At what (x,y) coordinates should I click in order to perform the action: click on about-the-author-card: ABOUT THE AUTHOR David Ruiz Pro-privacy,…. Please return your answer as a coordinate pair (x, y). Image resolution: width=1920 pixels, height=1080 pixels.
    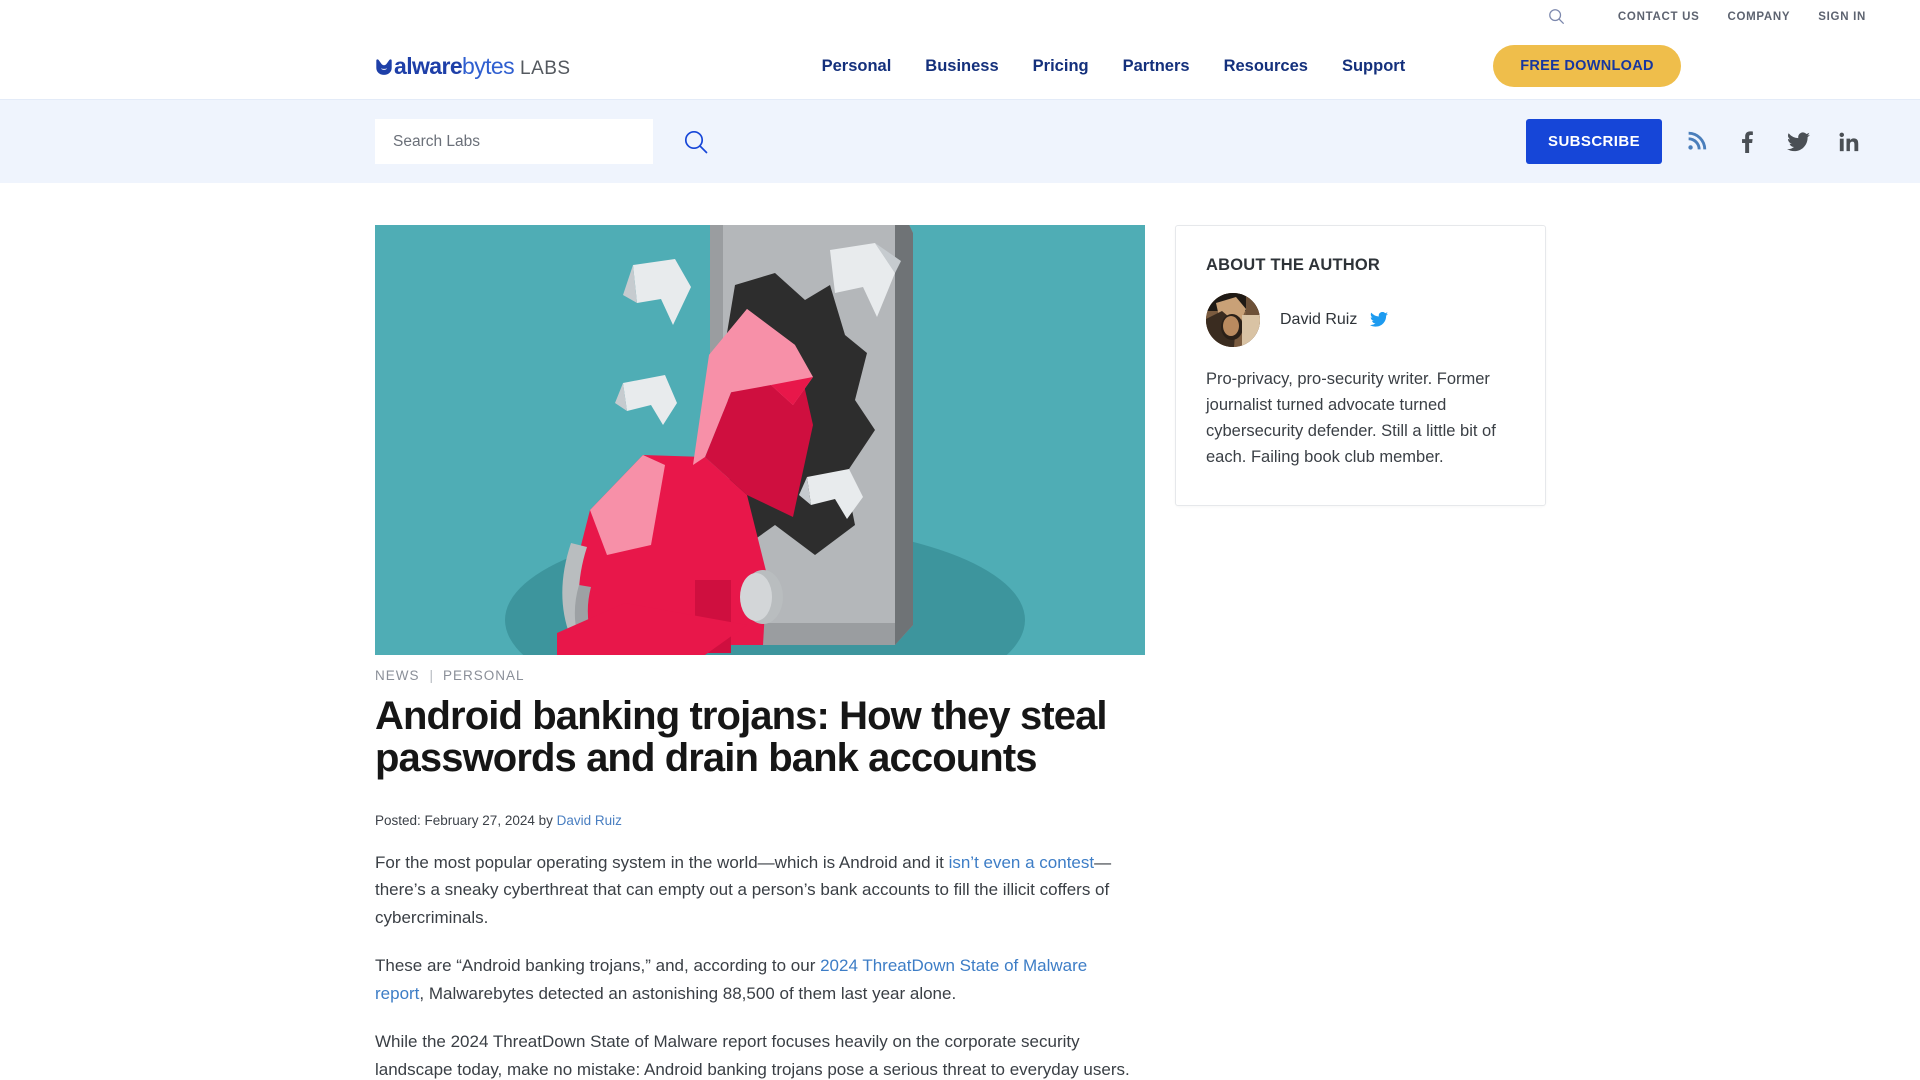
    Looking at the image, I should click on (1360, 365).